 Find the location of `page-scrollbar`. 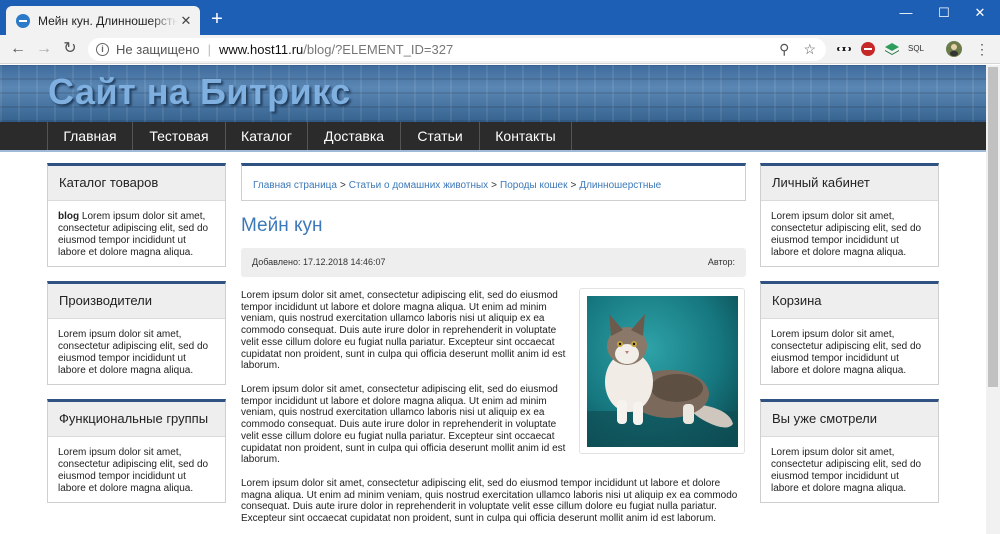

page-scrollbar is located at coordinates (993, 299).